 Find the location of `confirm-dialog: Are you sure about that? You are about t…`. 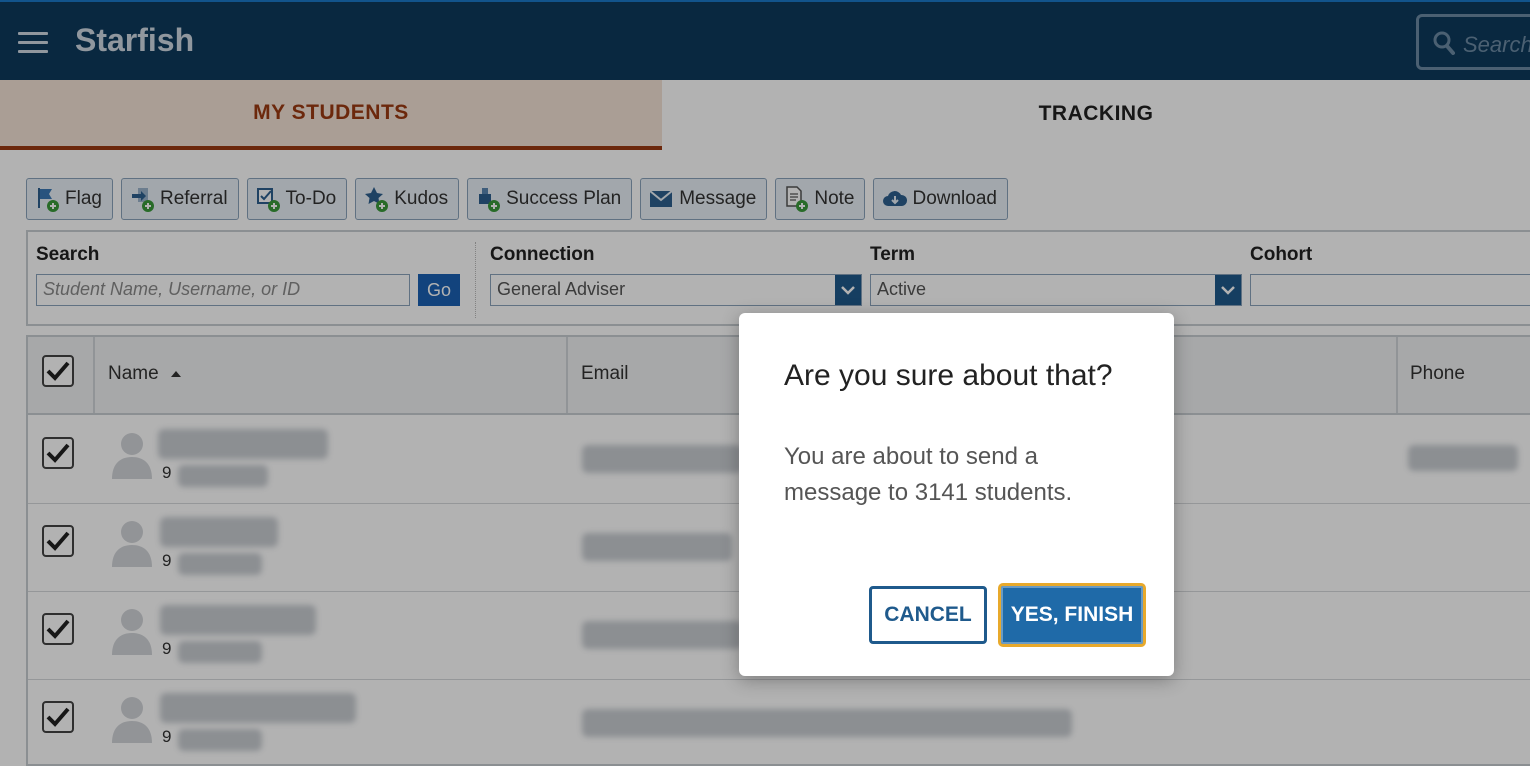

confirm-dialog: Are you sure about that? You are about t… is located at coordinates (956, 494).